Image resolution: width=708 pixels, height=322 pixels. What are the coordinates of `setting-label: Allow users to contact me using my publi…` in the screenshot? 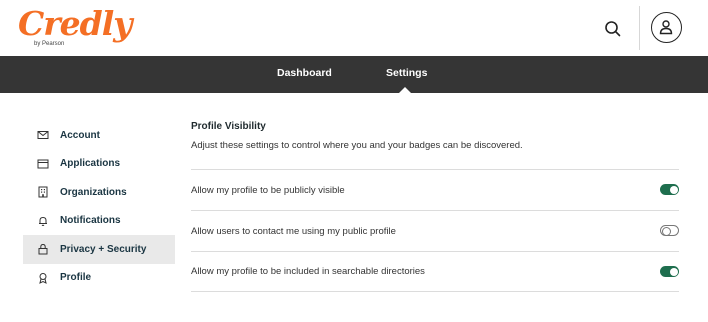 It's located at (293, 231).